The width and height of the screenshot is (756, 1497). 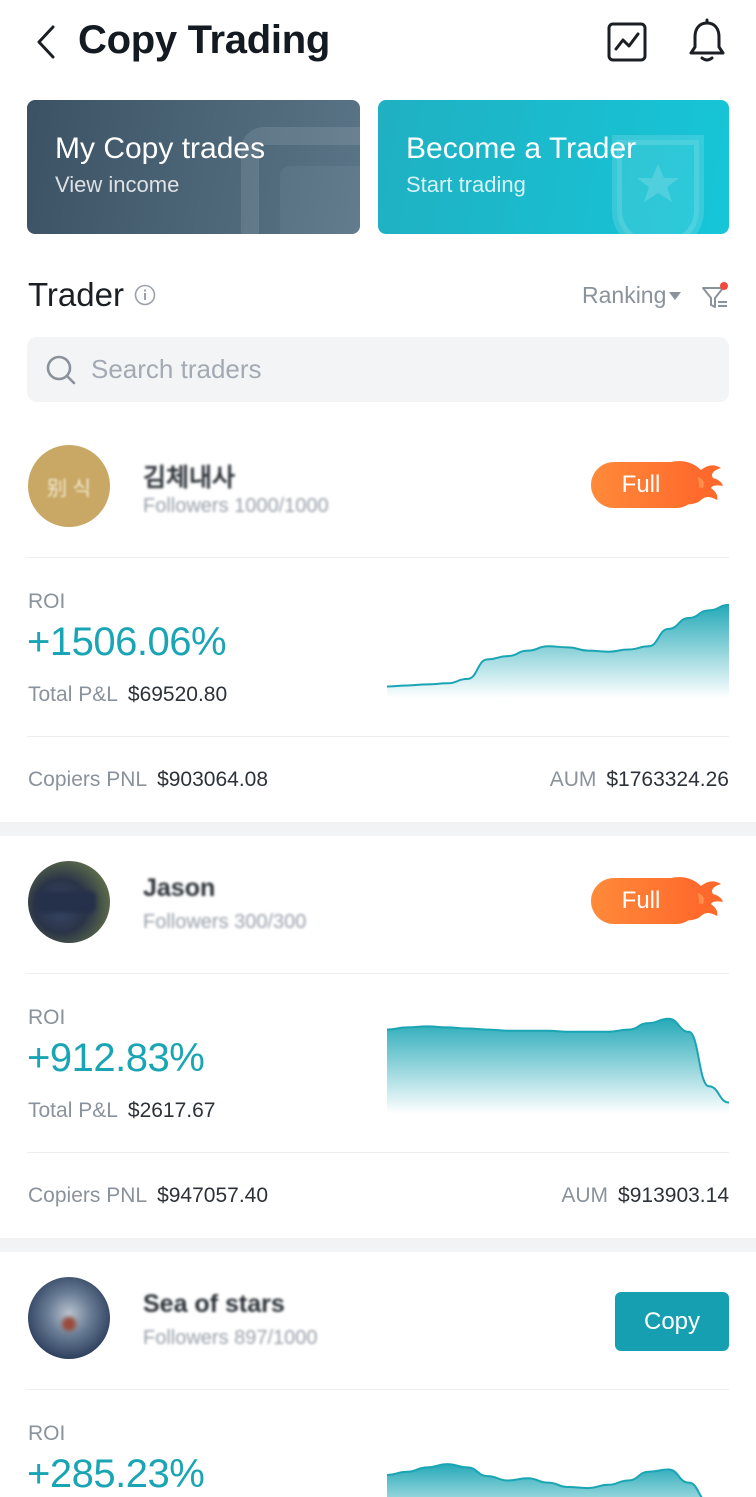 I want to click on trader-name: Jason, so click(x=179, y=888).